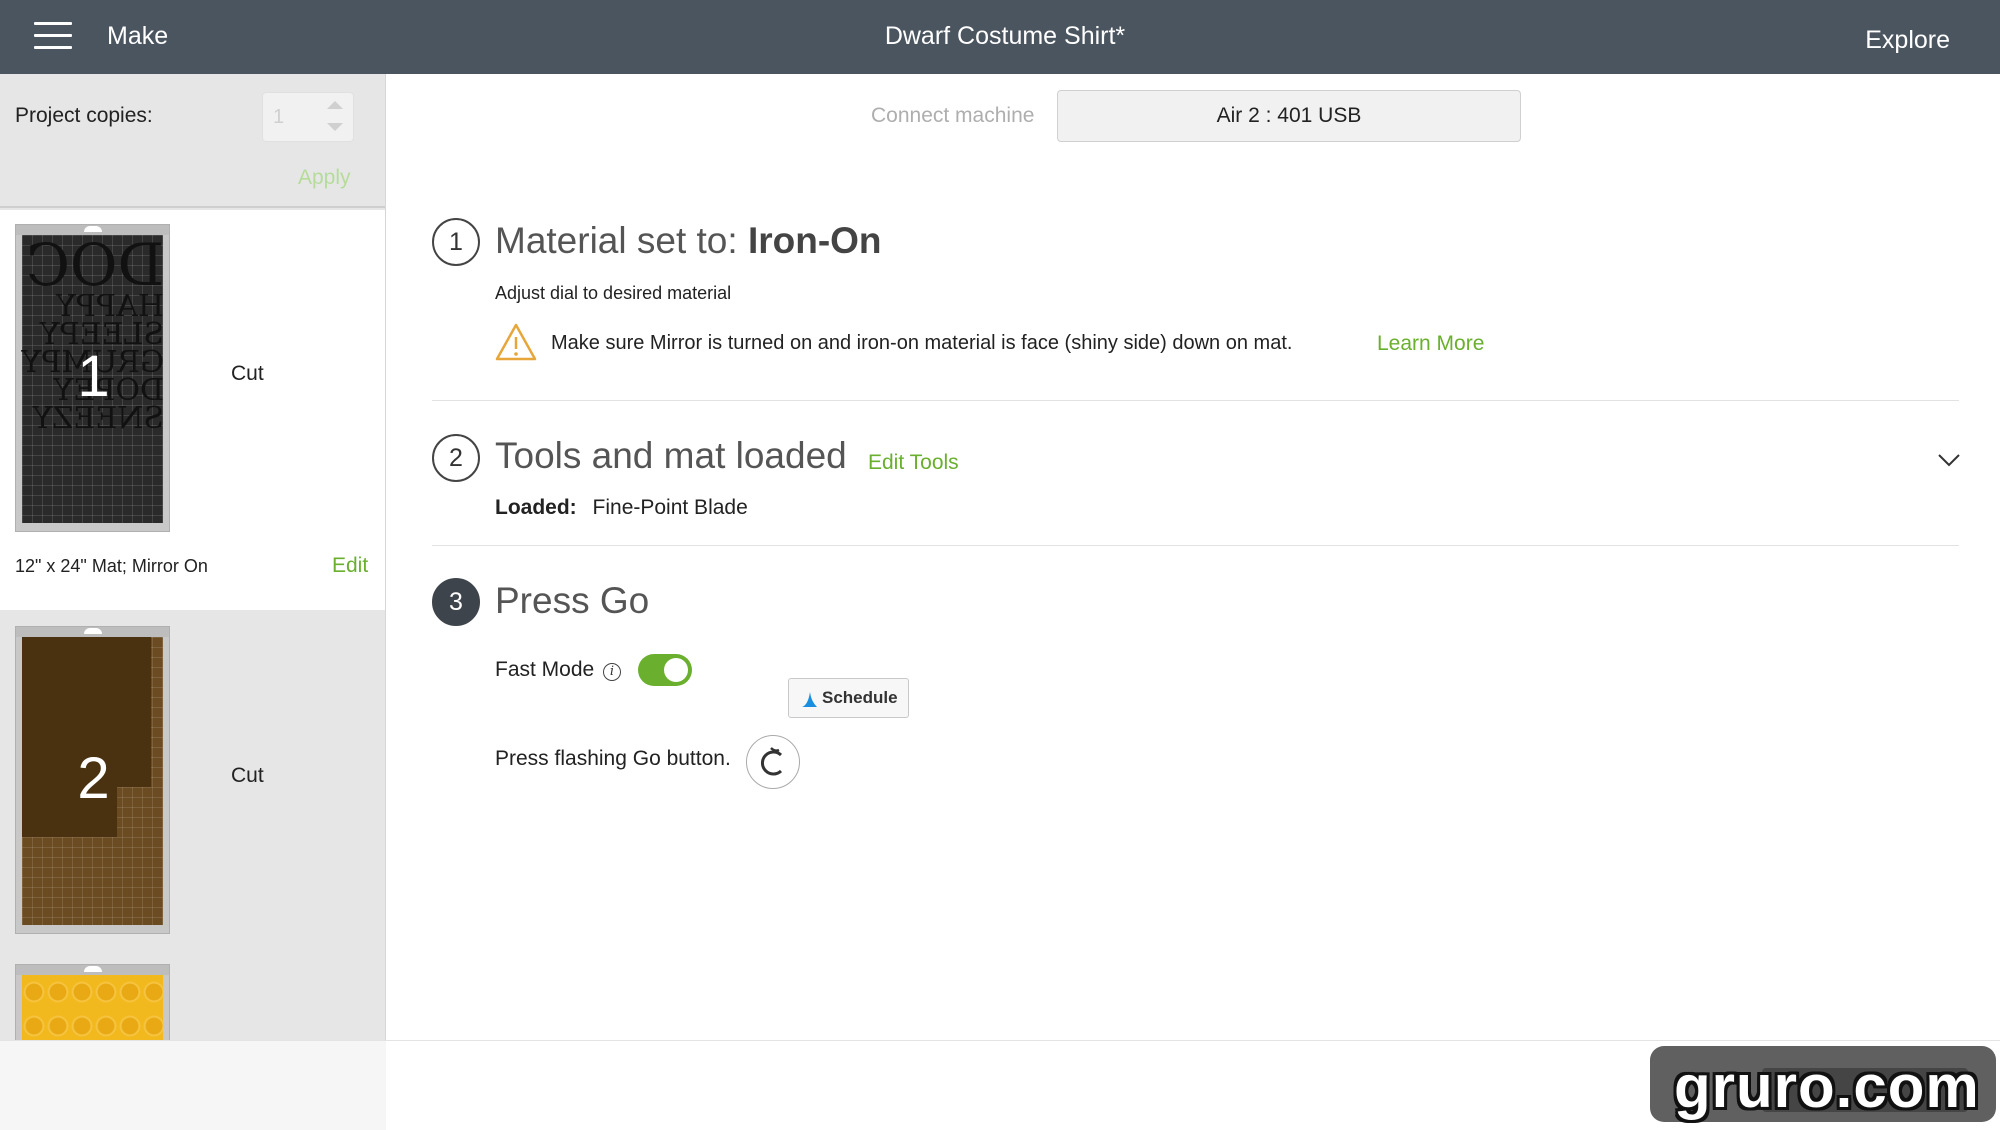  Describe the element at coordinates (1289, 116) in the screenshot. I see `machine-select-button: Air 2 : 401 USB` at that location.